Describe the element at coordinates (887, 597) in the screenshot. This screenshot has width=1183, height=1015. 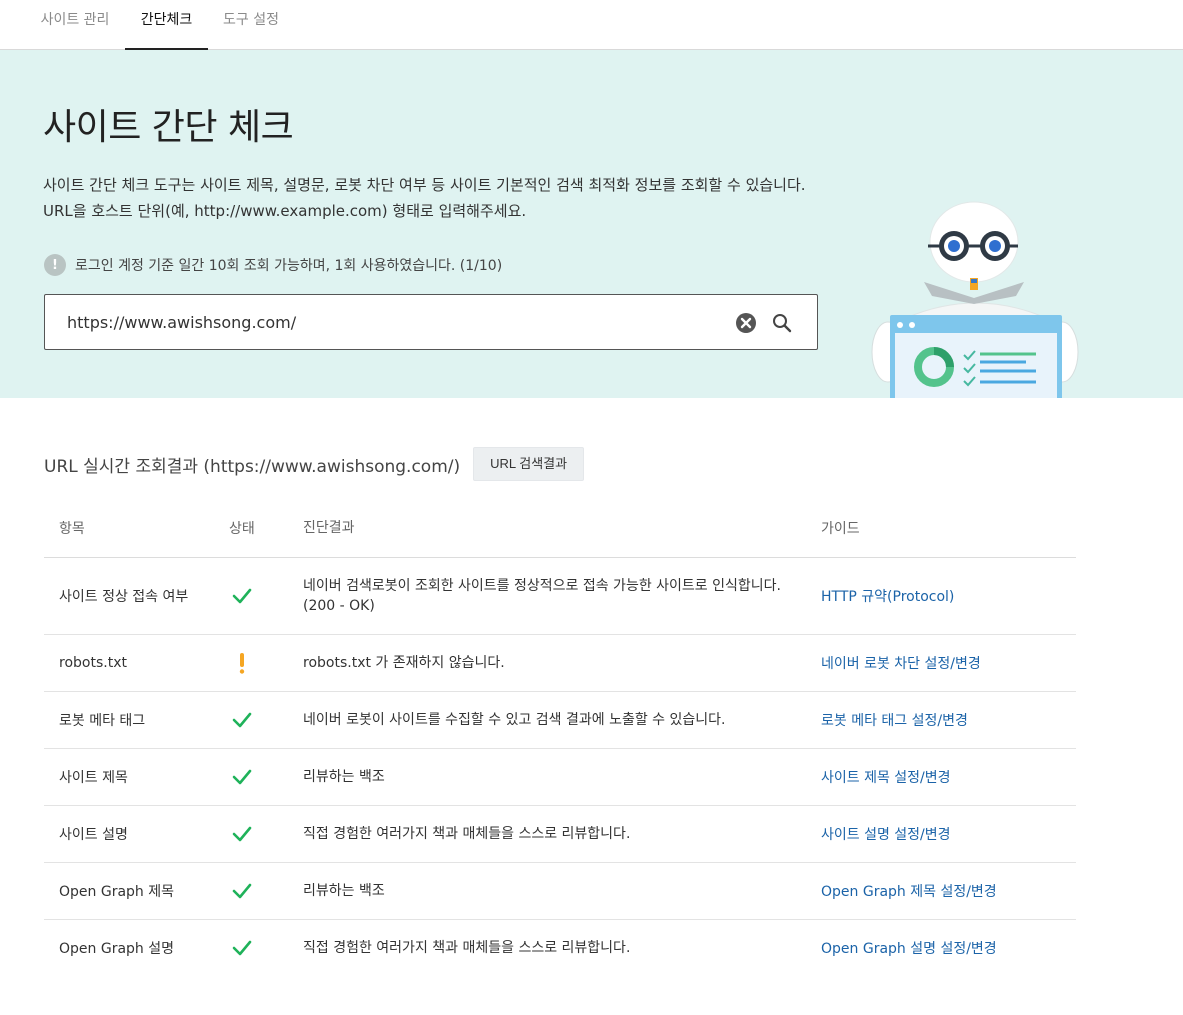
I see `guide-link-http-protocol: HTTP 규약(Protocol)` at that location.